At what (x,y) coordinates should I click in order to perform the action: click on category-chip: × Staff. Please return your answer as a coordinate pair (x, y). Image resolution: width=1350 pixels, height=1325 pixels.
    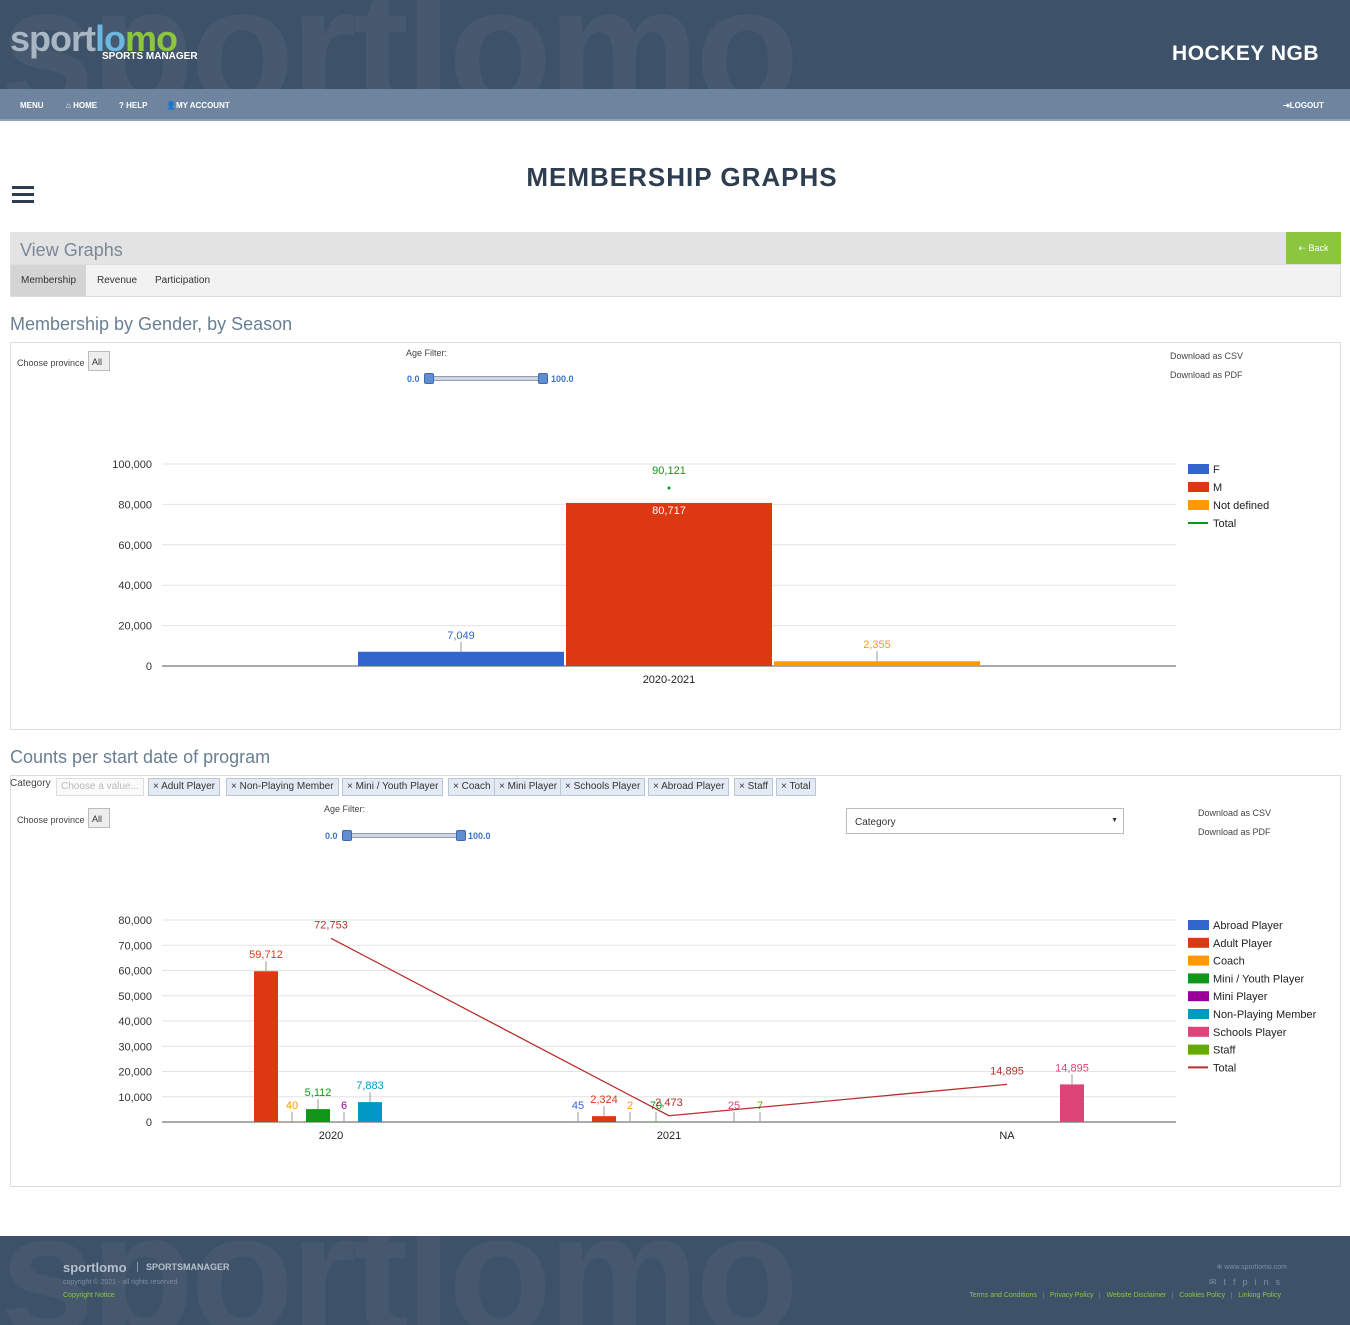
    Looking at the image, I should click on (754, 787).